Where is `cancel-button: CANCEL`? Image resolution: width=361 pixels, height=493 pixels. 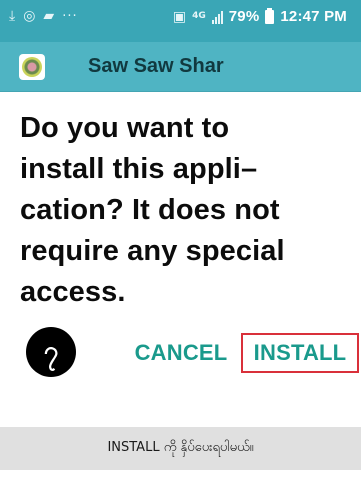 cancel-button: CANCEL is located at coordinates (181, 353).